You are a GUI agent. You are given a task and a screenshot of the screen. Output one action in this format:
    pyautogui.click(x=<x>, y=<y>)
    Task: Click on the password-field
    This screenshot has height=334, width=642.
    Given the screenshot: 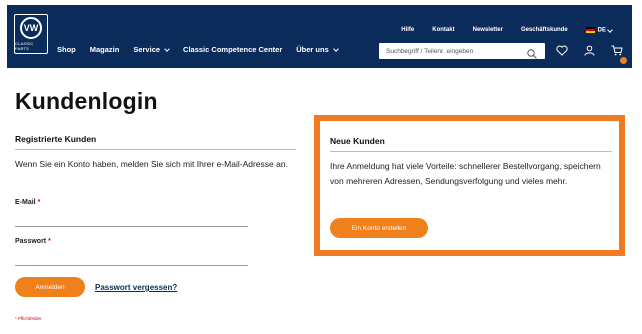 What is the action you would take?
    pyautogui.click(x=131, y=259)
    